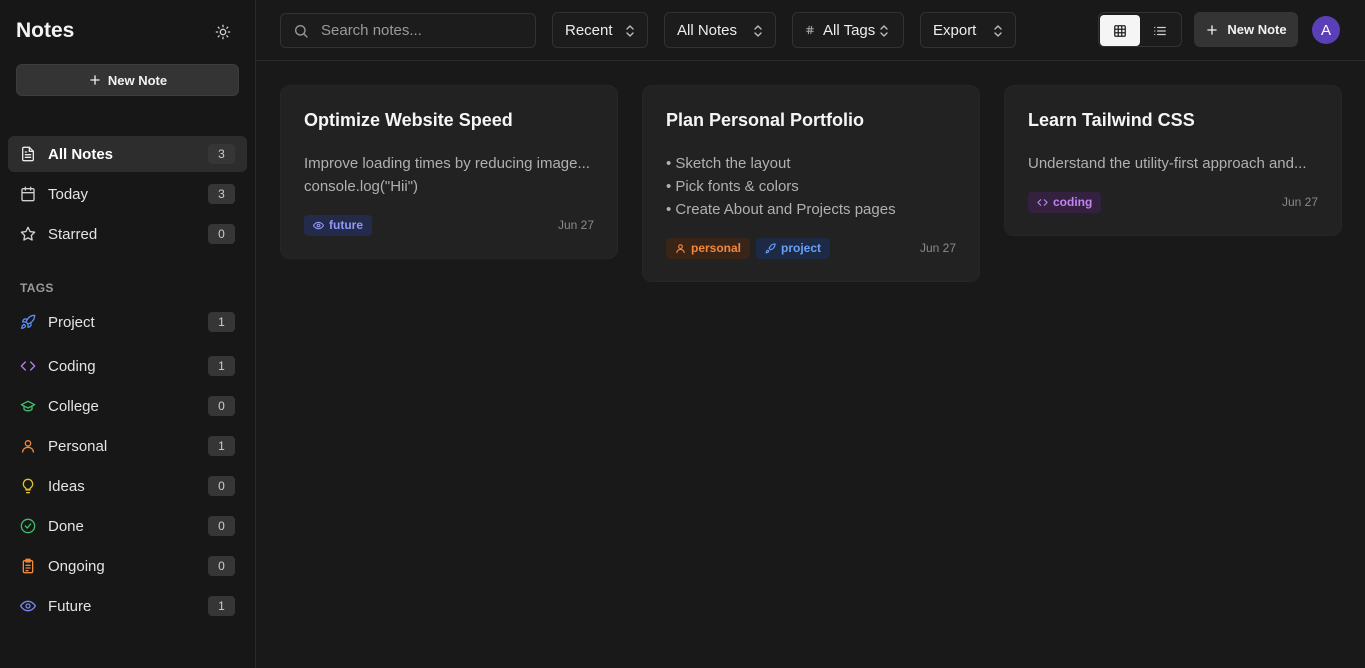  What do you see at coordinates (127, 234) in the screenshot?
I see `nav-item-starred: Starred 0` at bounding box center [127, 234].